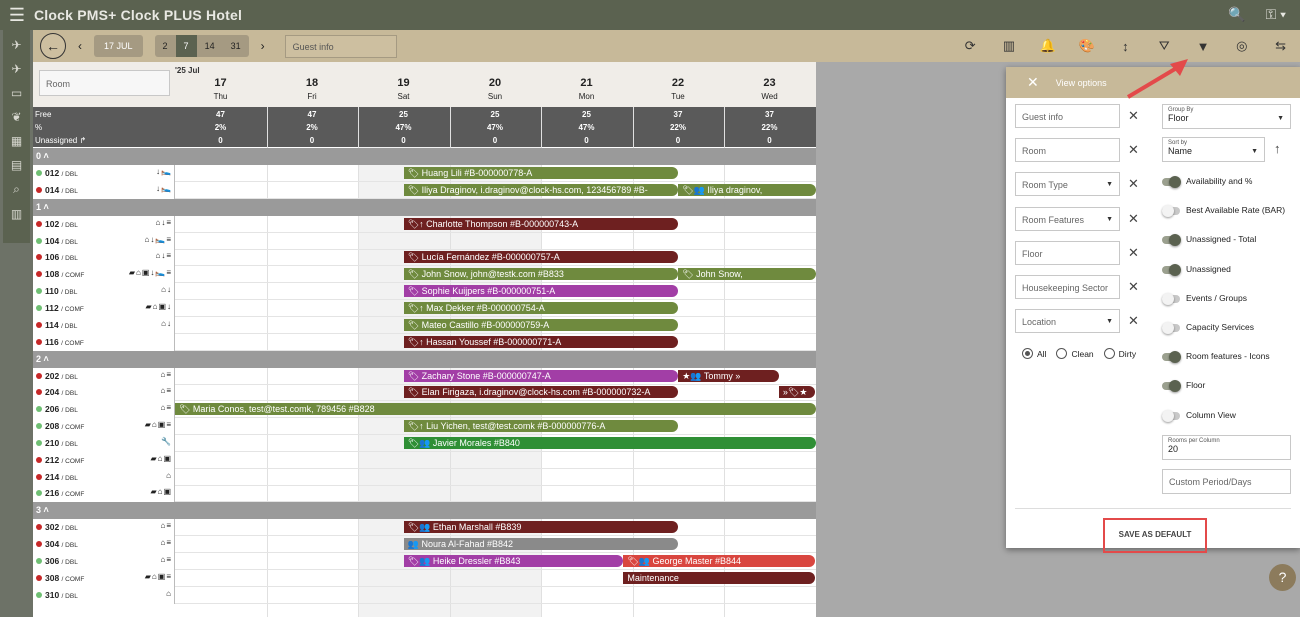 This screenshot has width=1300, height=617. Describe the element at coordinates (424, 156) in the screenshot. I see `floor-group-header: 0 ˄` at that location.